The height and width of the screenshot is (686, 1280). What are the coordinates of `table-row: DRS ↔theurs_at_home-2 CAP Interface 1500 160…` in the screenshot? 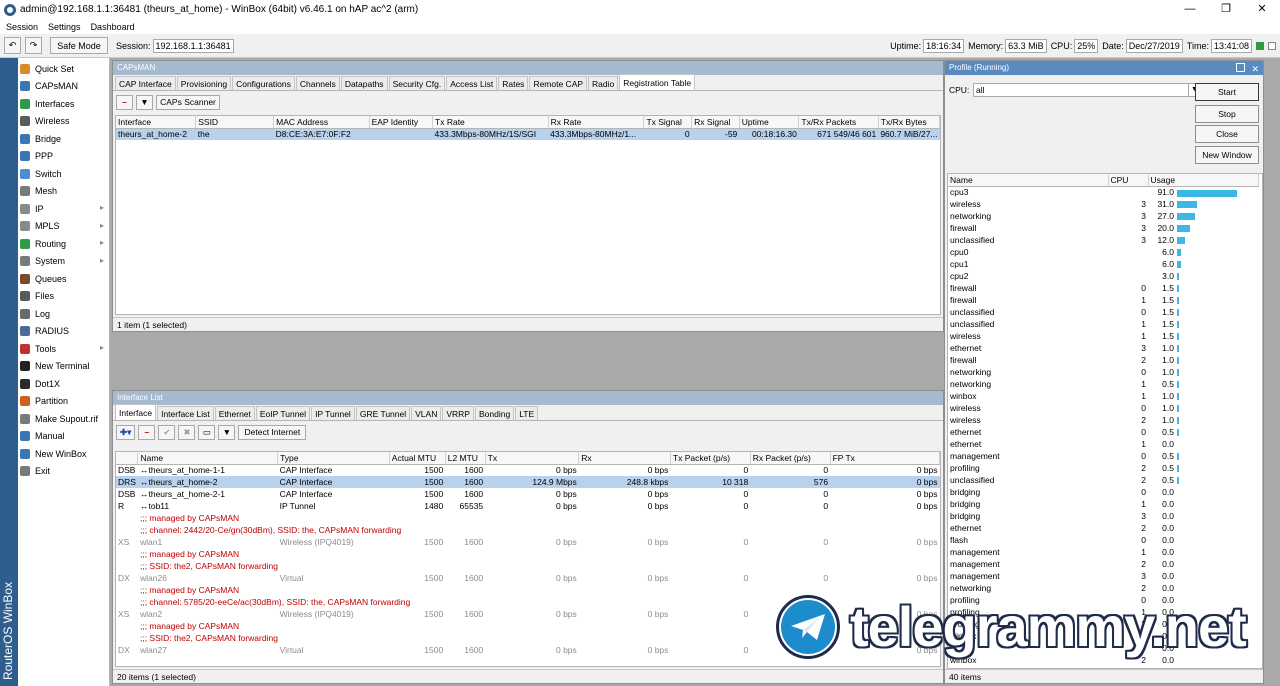 It's located at (528, 482).